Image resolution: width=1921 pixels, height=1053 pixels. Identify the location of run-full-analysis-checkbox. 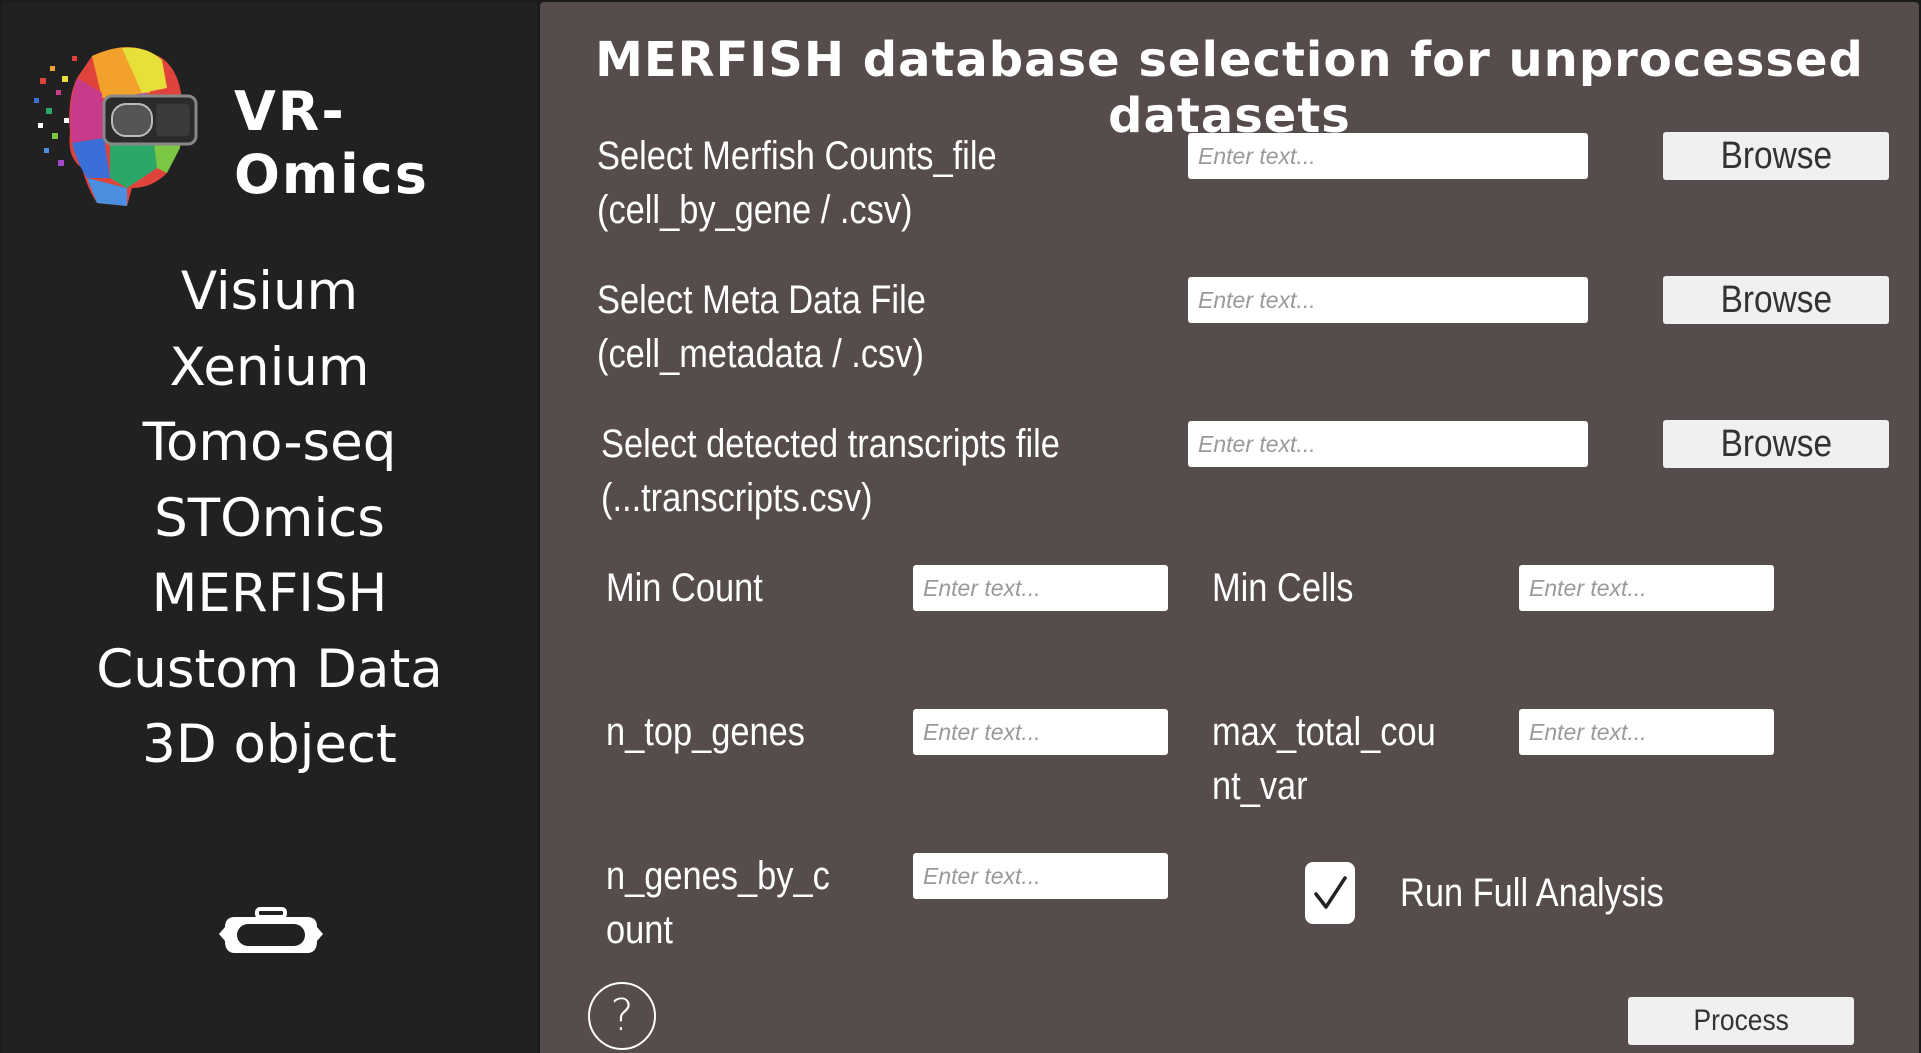
(1330, 893).